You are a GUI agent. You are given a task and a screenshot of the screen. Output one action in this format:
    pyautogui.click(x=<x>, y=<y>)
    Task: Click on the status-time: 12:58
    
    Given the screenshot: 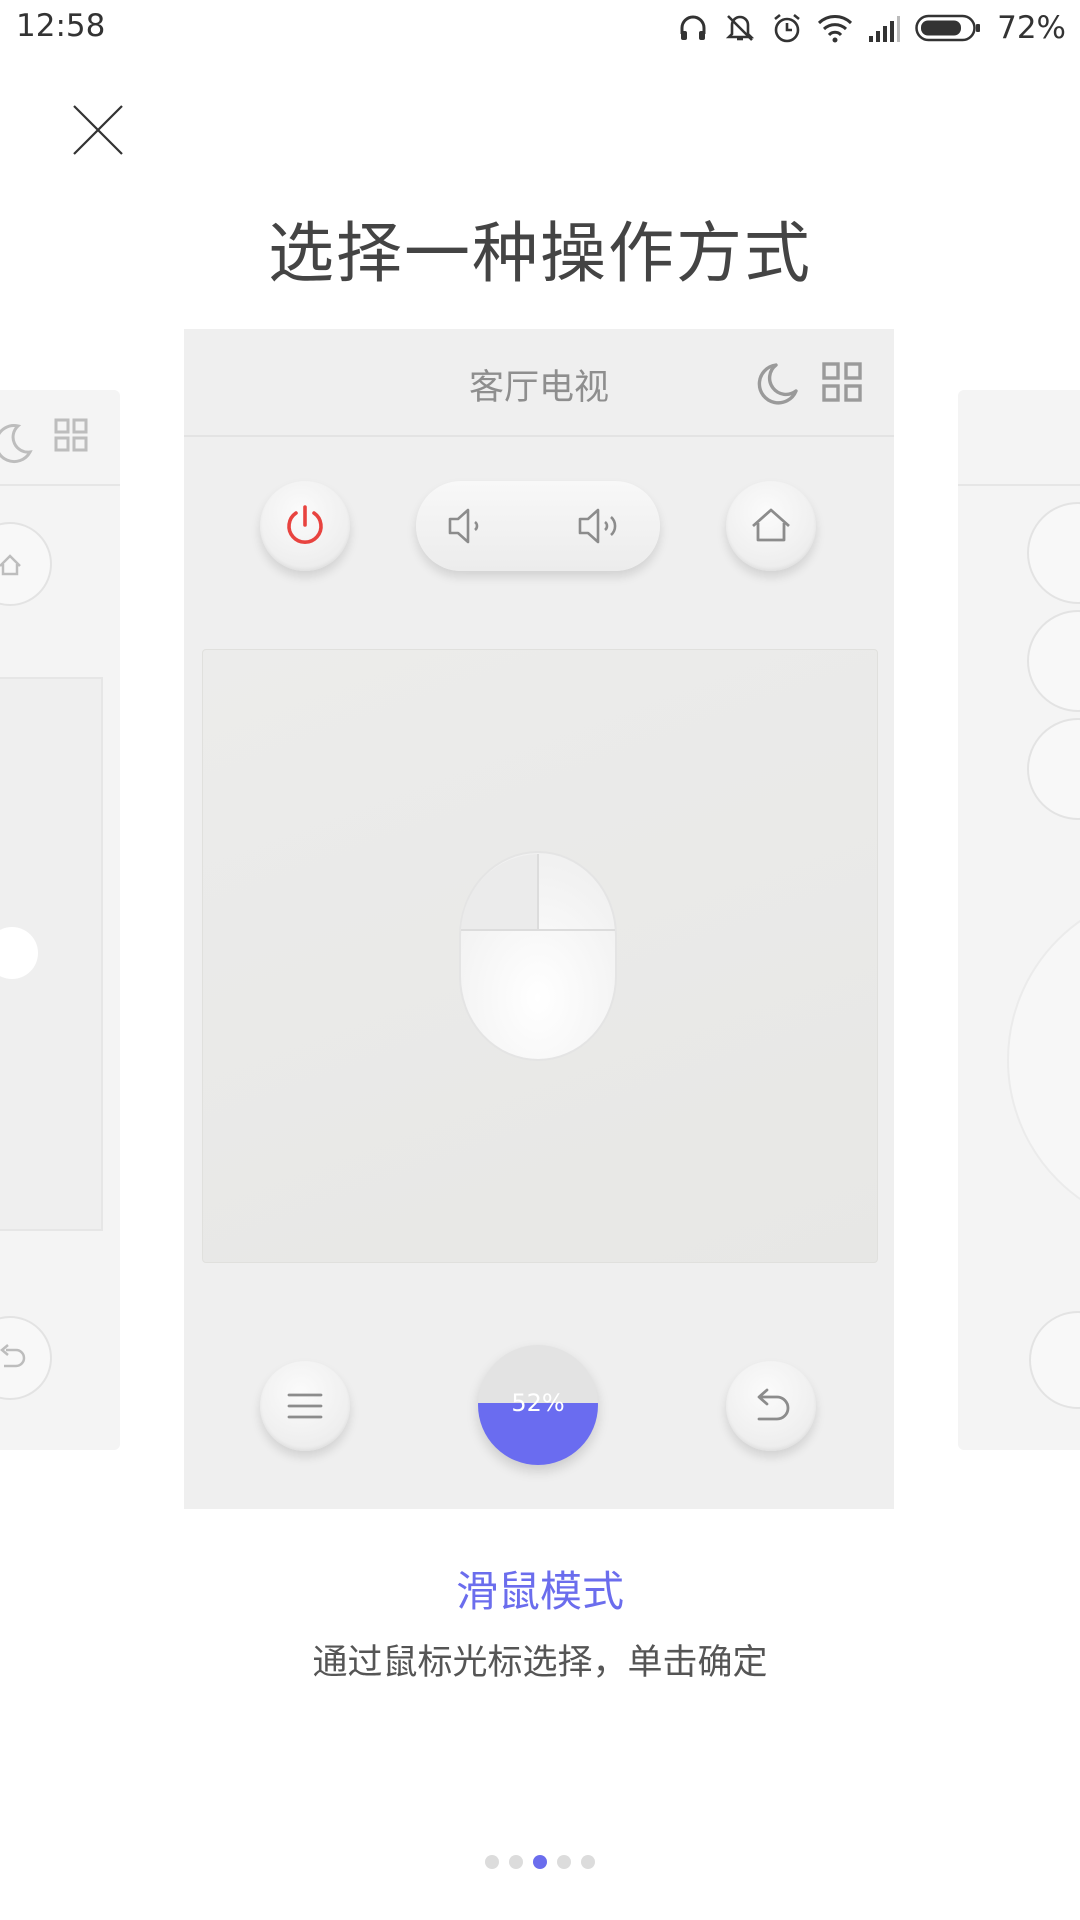 What is the action you would take?
    pyautogui.click(x=61, y=26)
    